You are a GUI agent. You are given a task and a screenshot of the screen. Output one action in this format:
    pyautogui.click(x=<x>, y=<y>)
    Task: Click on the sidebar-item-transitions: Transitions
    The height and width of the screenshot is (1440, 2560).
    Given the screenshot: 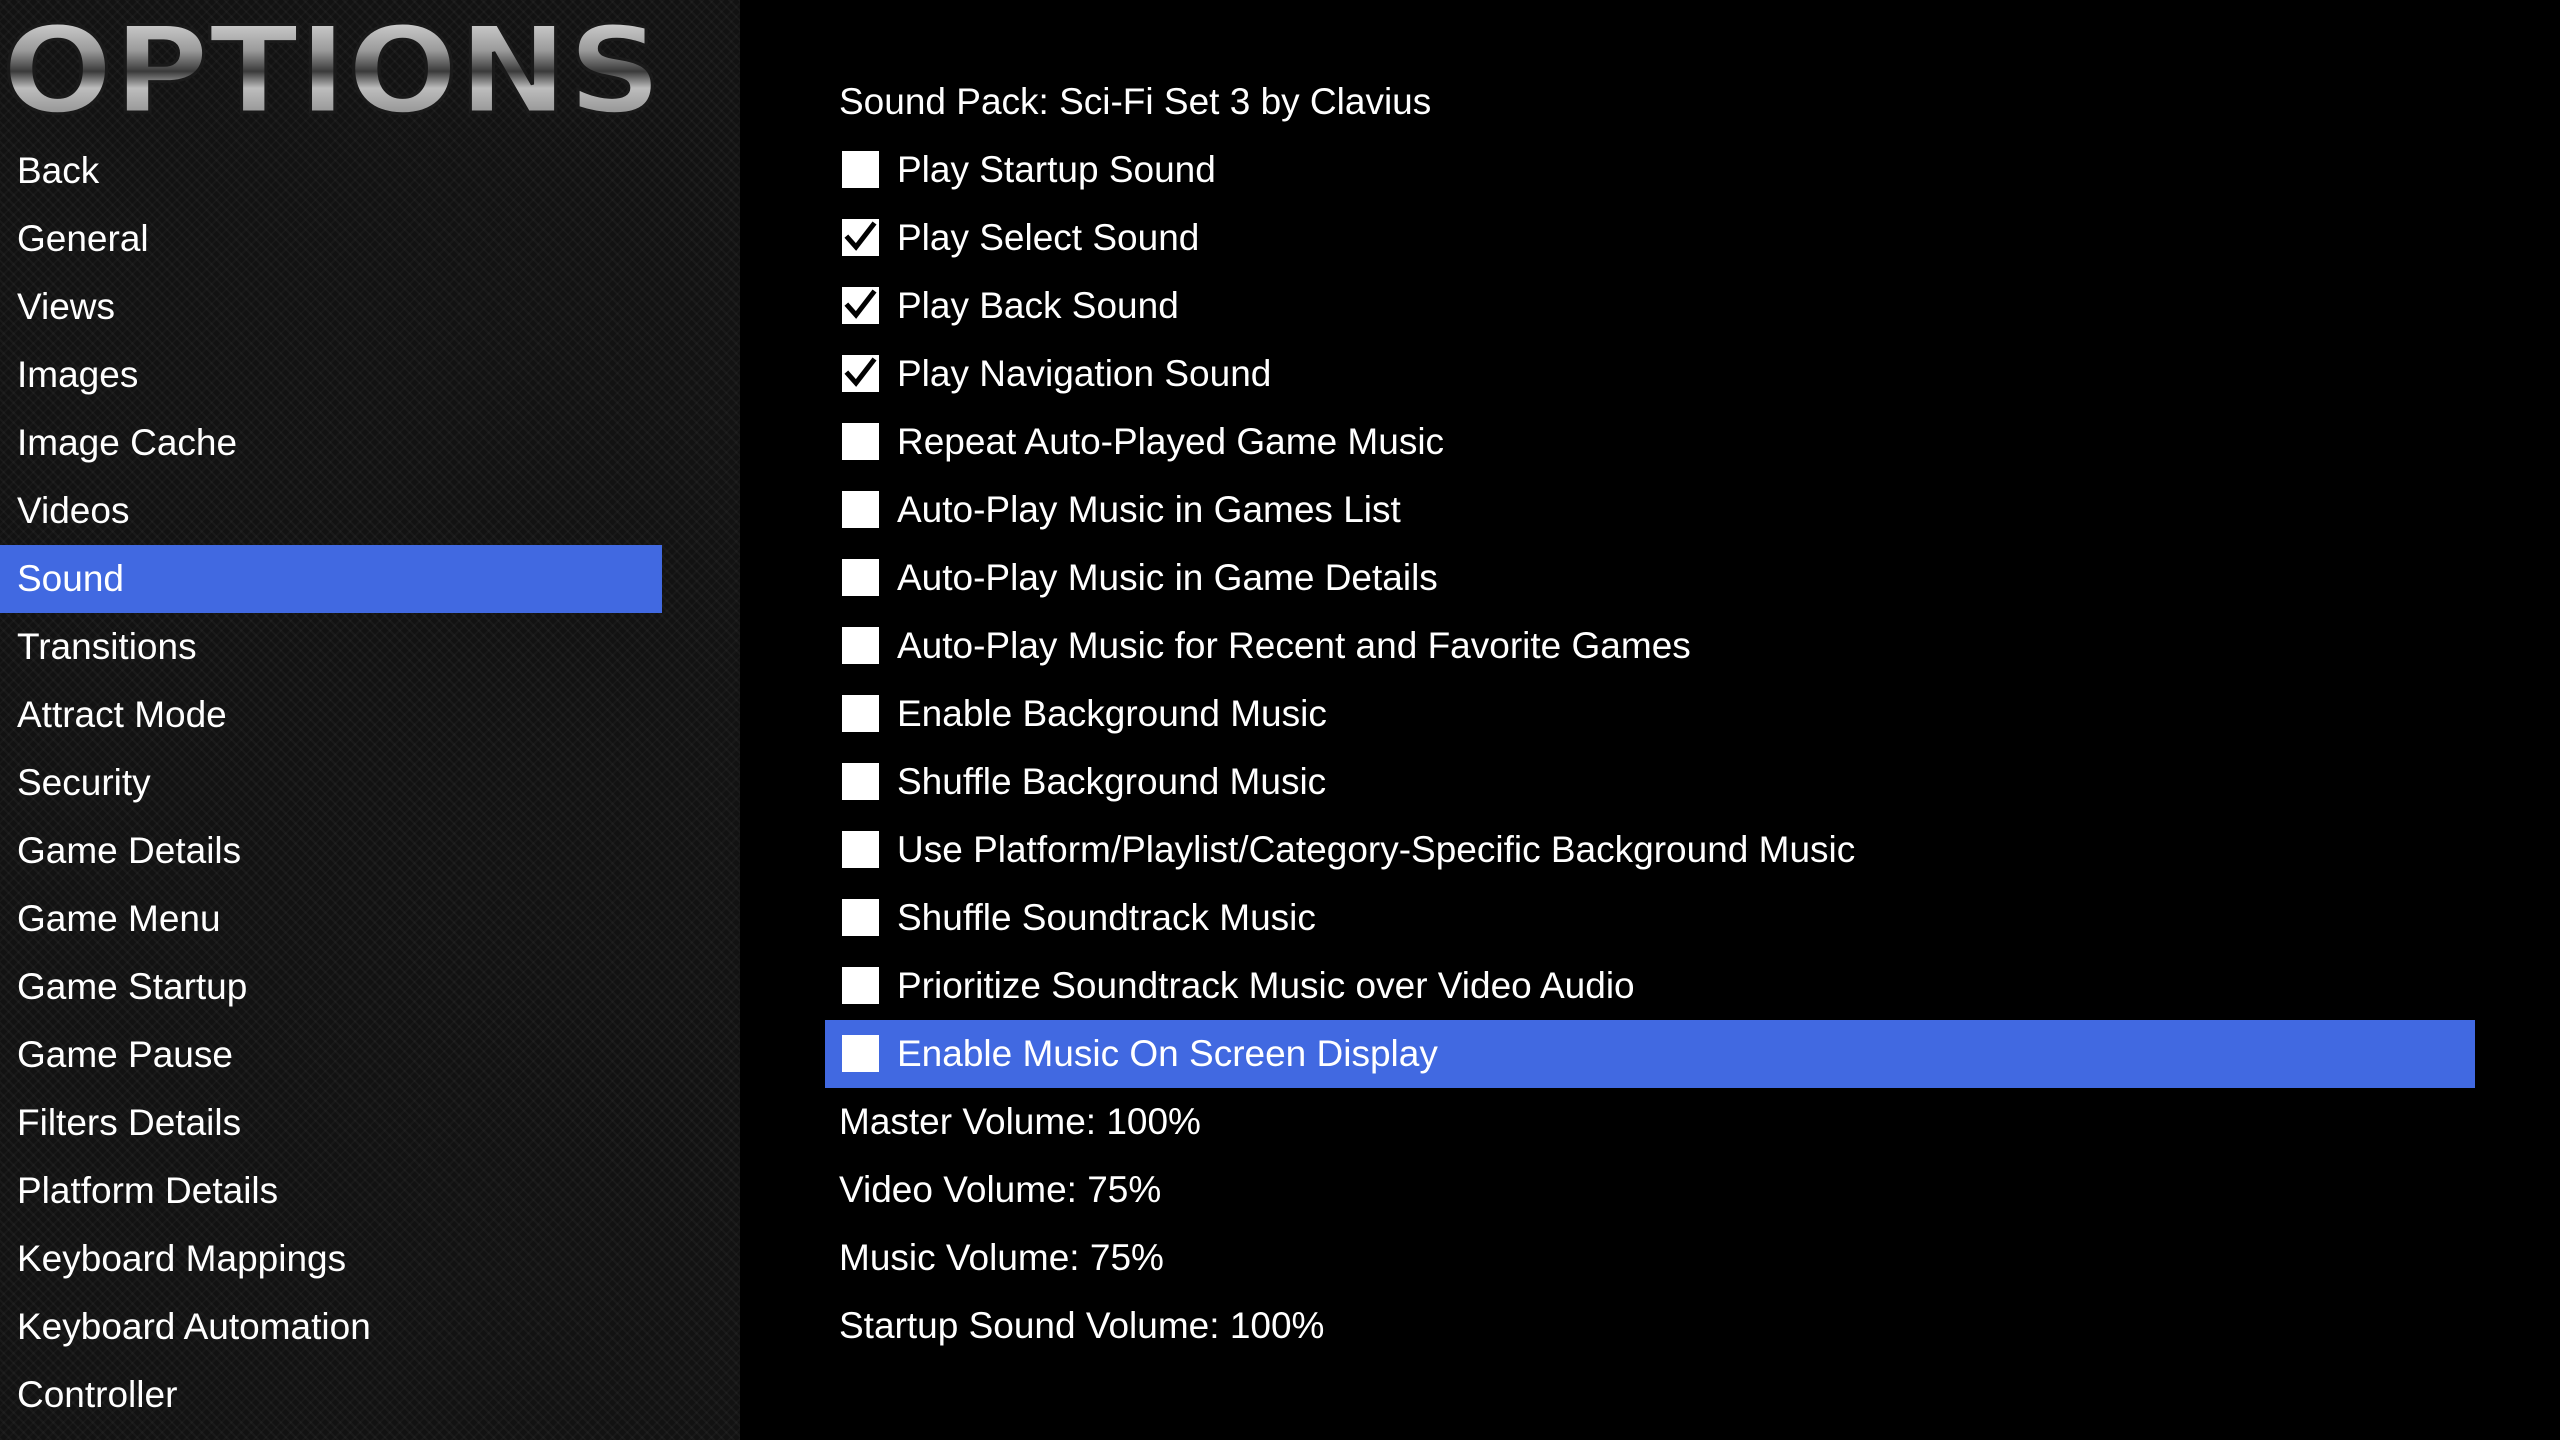 What is the action you would take?
    pyautogui.click(x=331, y=647)
    